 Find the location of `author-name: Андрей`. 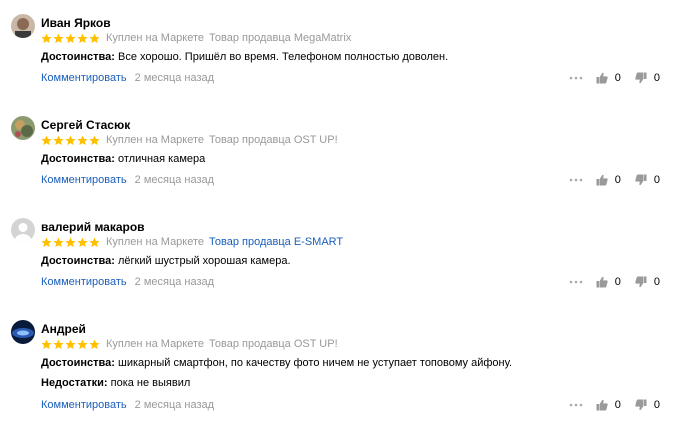

author-name: Андрей is located at coordinates (63, 329).